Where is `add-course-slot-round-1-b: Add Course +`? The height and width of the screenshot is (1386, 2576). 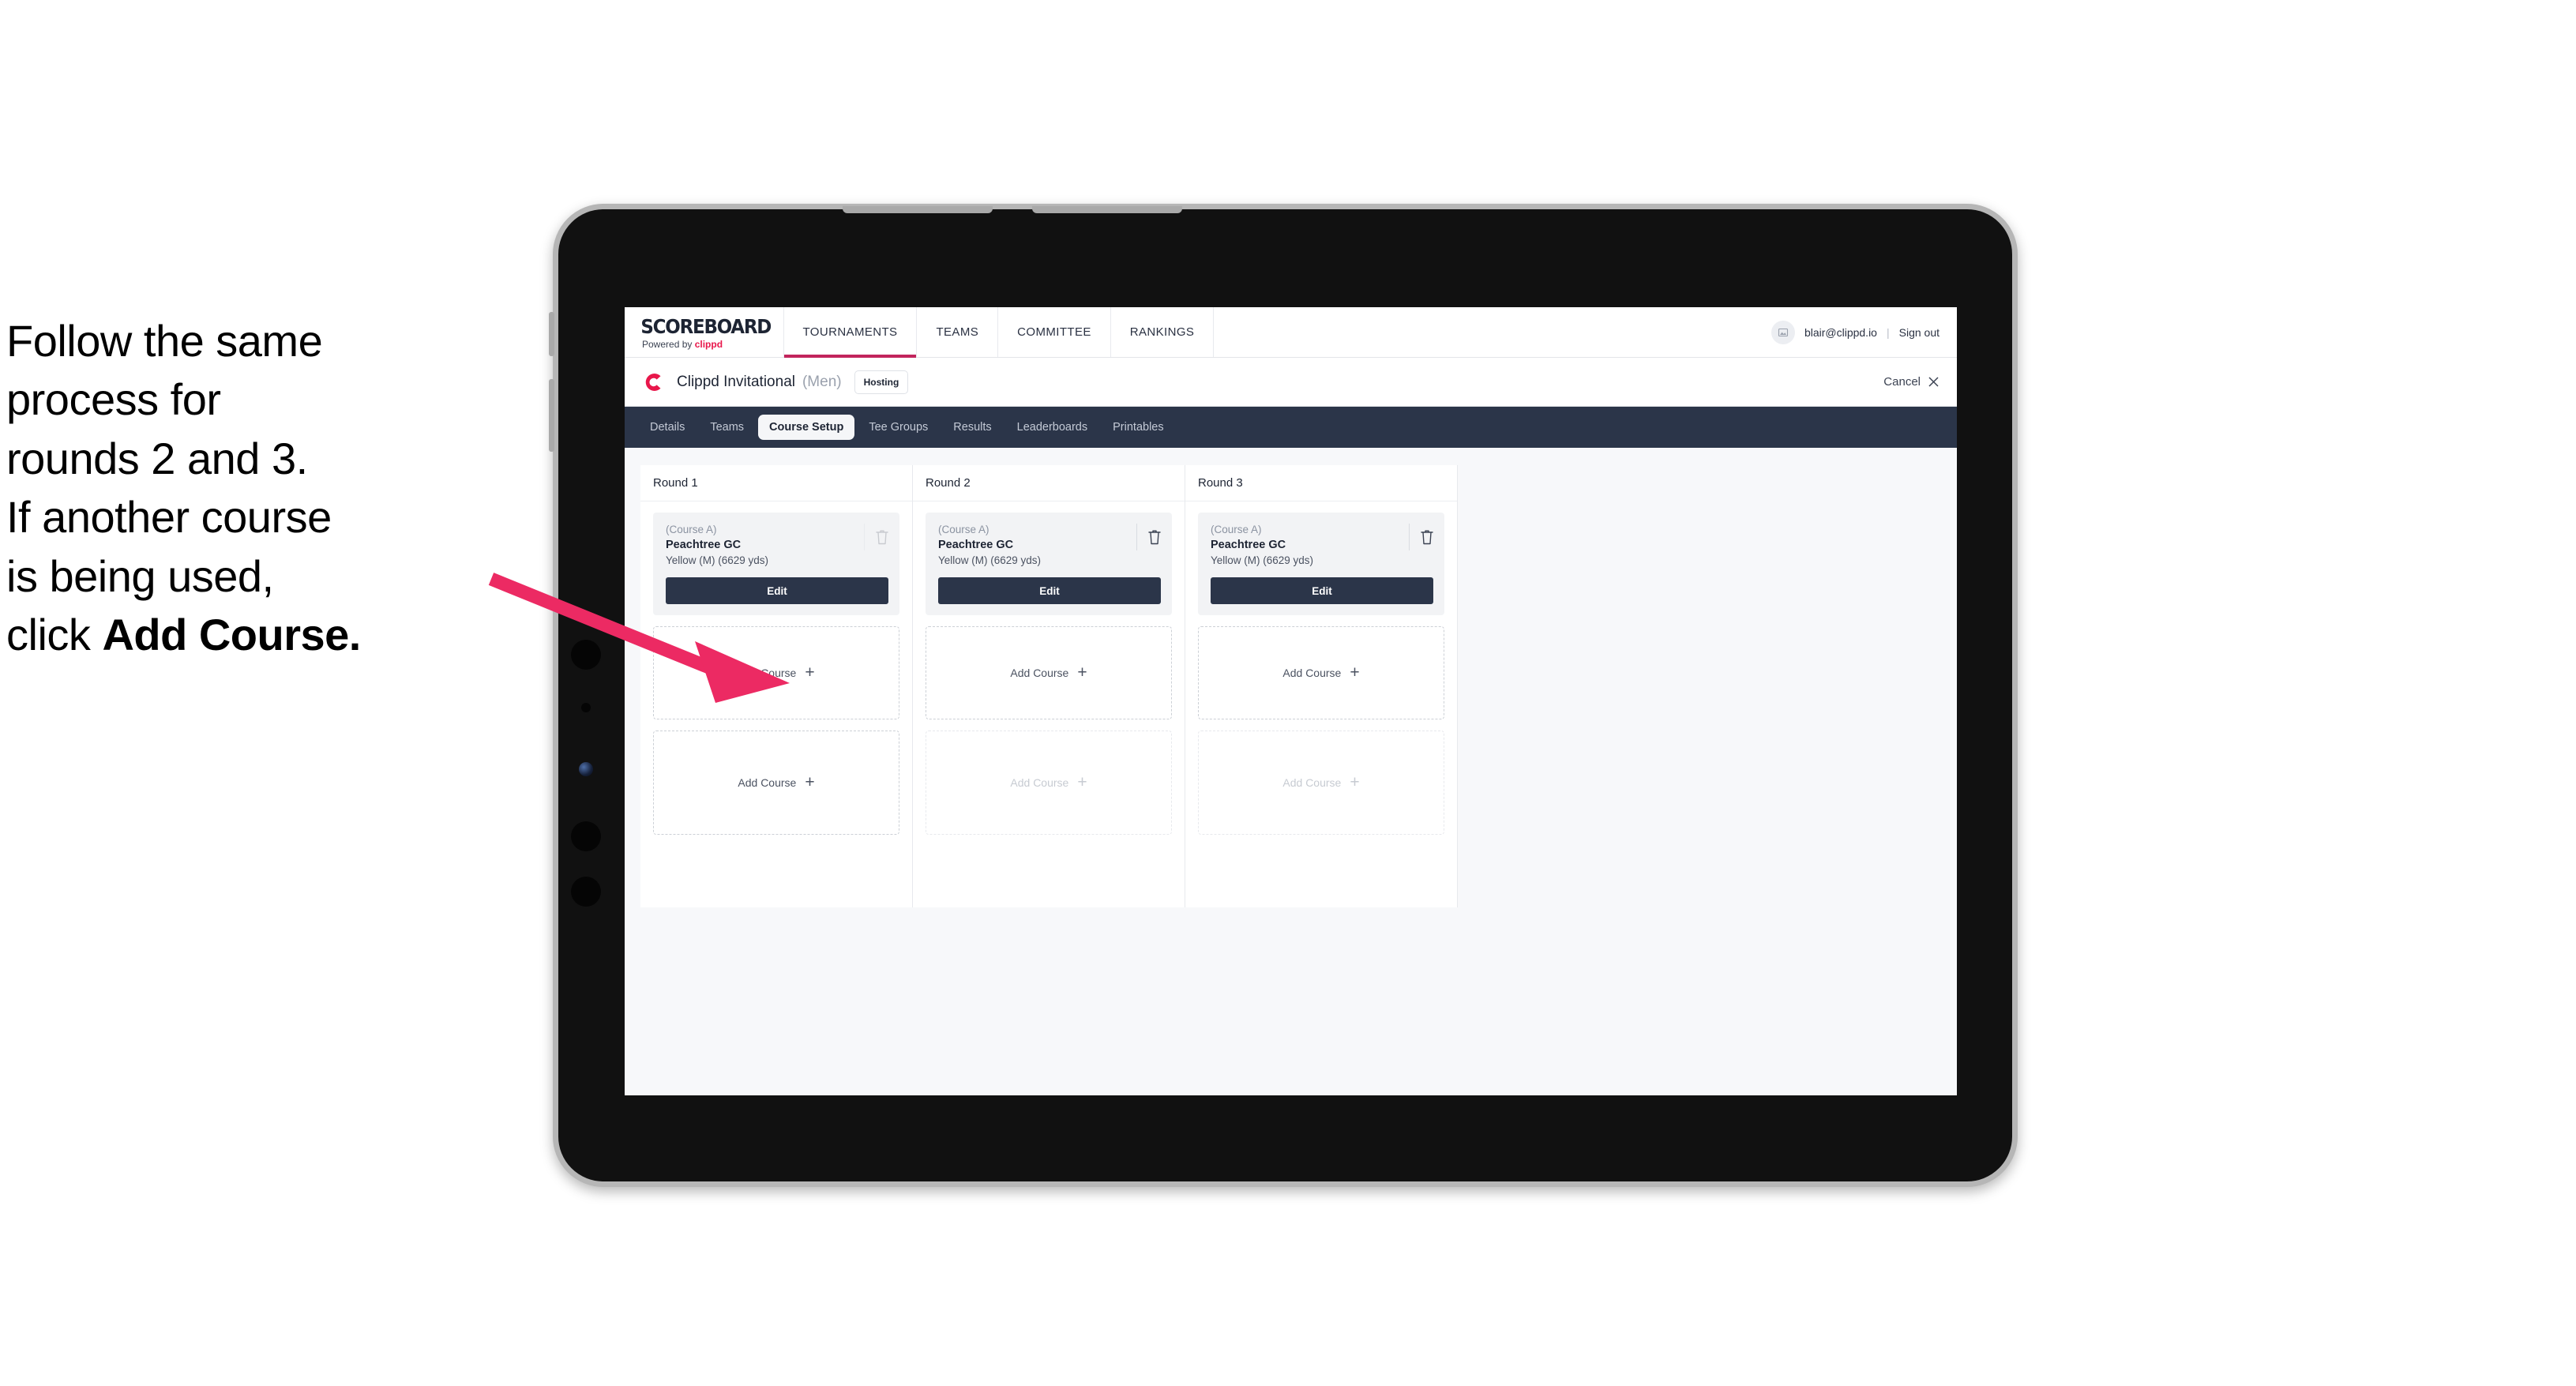
add-course-slot-round-1-b: Add Course + is located at coordinates (776, 783).